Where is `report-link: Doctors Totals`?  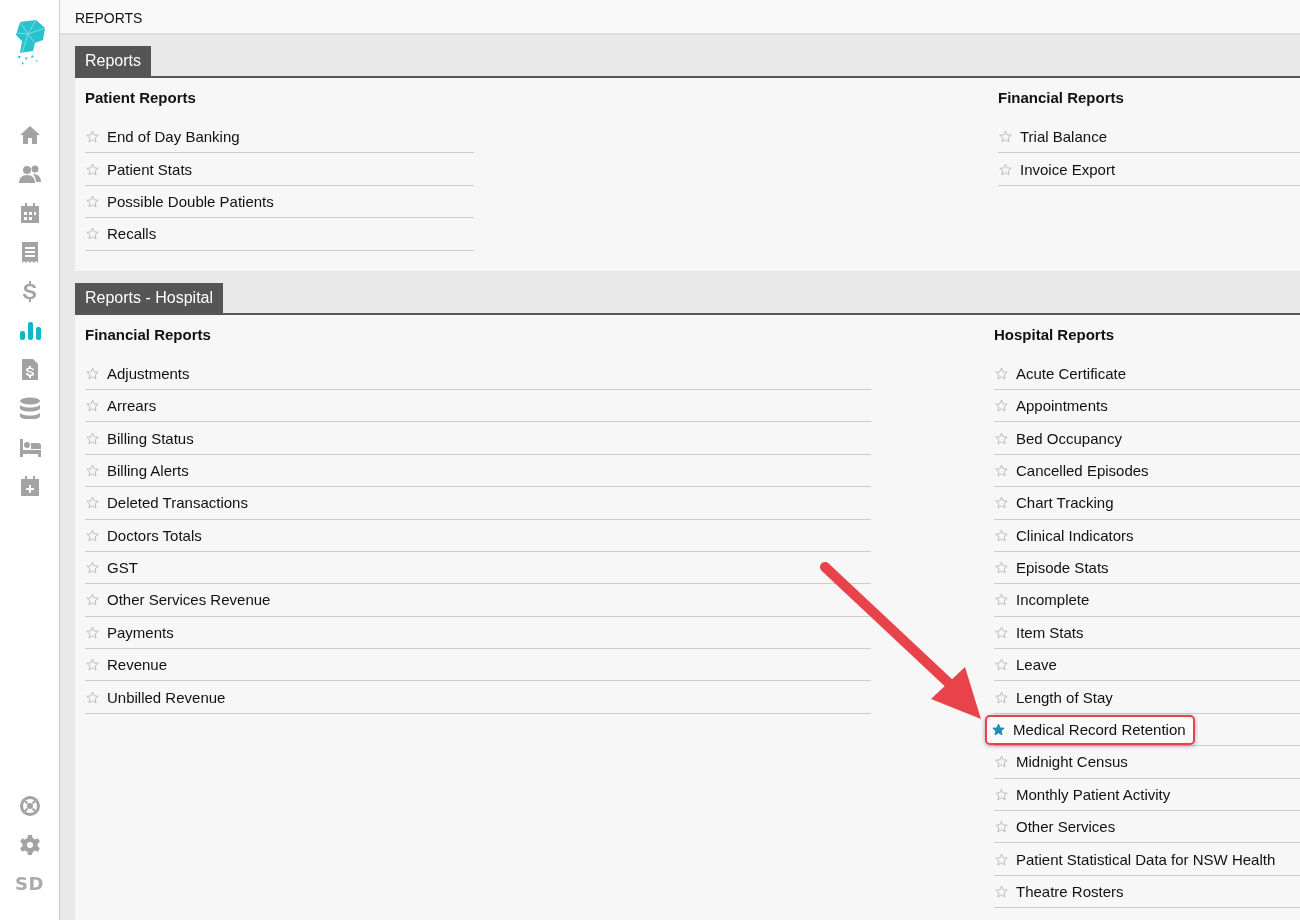 report-link: Doctors Totals is located at coordinates (154, 535).